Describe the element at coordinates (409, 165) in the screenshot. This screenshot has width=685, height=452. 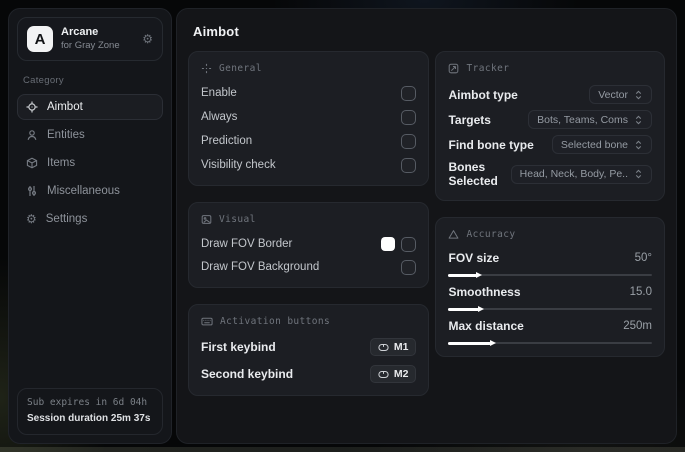
I see `visibility-check-checkbox` at that location.